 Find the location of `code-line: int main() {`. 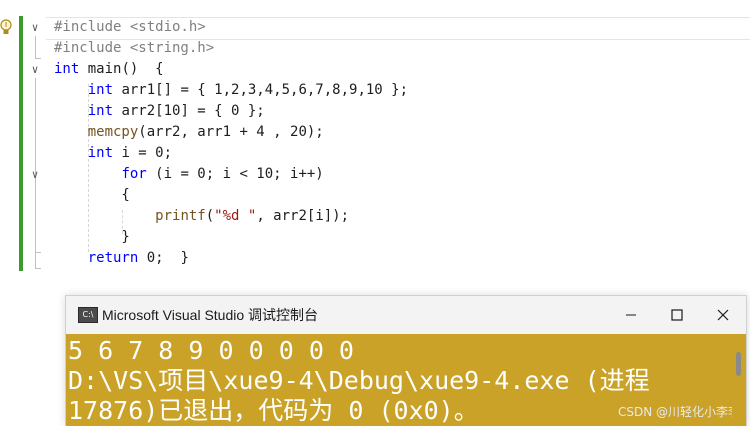

code-line: int main() { is located at coordinates (109, 69).